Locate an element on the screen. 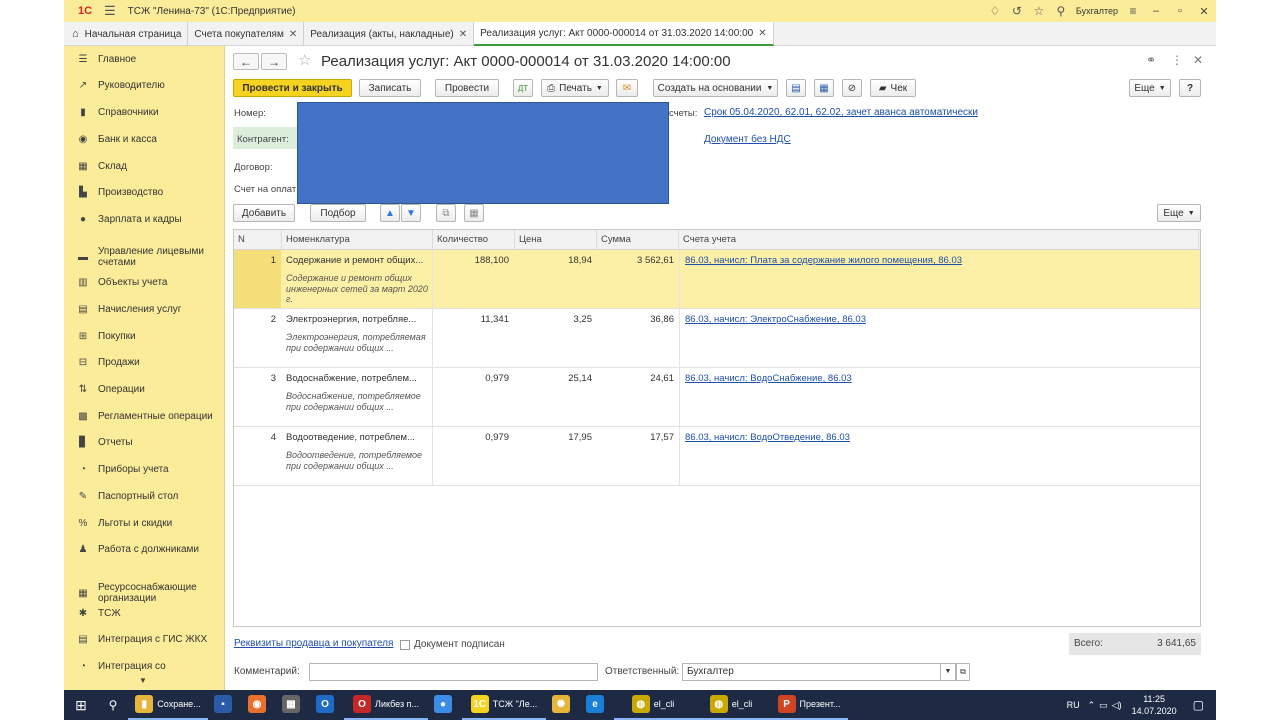 The image size is (1280, 720). current-user: Бухгалтер is located at coordinates (1097, 11).